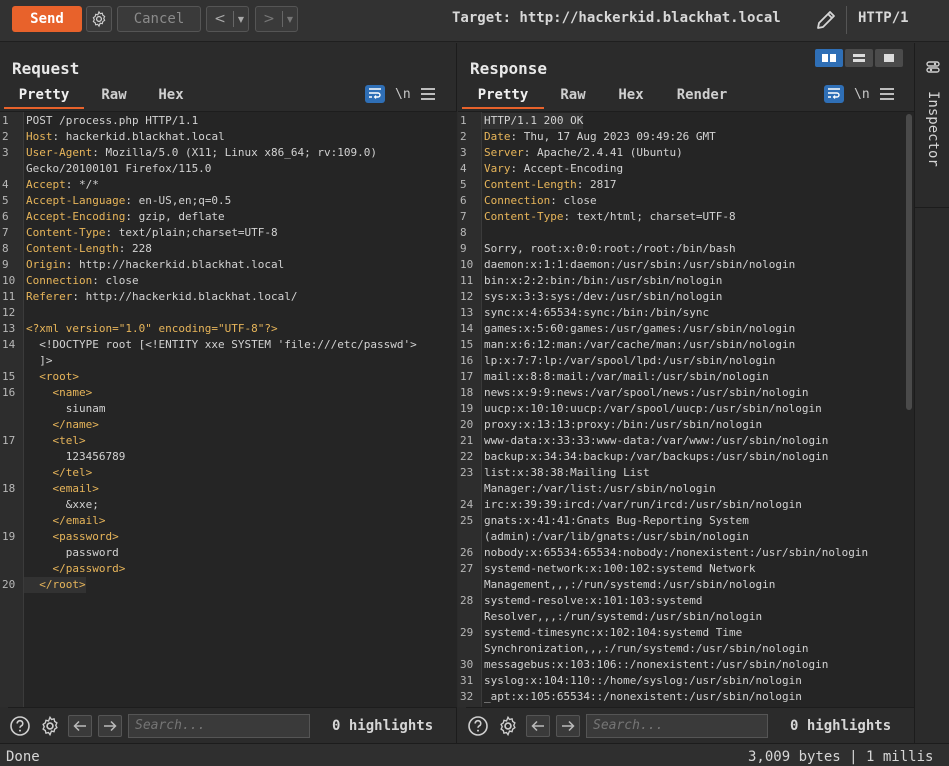  I want to click on layout-side-by-side-button, so click(829, 58).